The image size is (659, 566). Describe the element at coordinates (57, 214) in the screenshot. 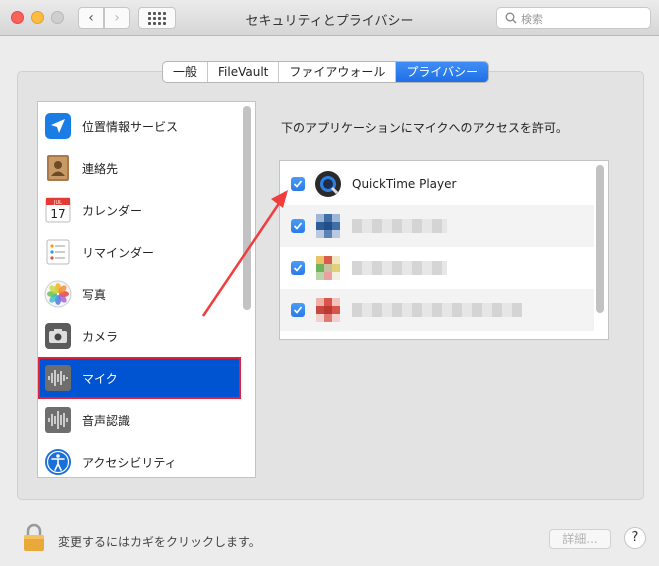

I see `calendar-day-text: 17` at that location.